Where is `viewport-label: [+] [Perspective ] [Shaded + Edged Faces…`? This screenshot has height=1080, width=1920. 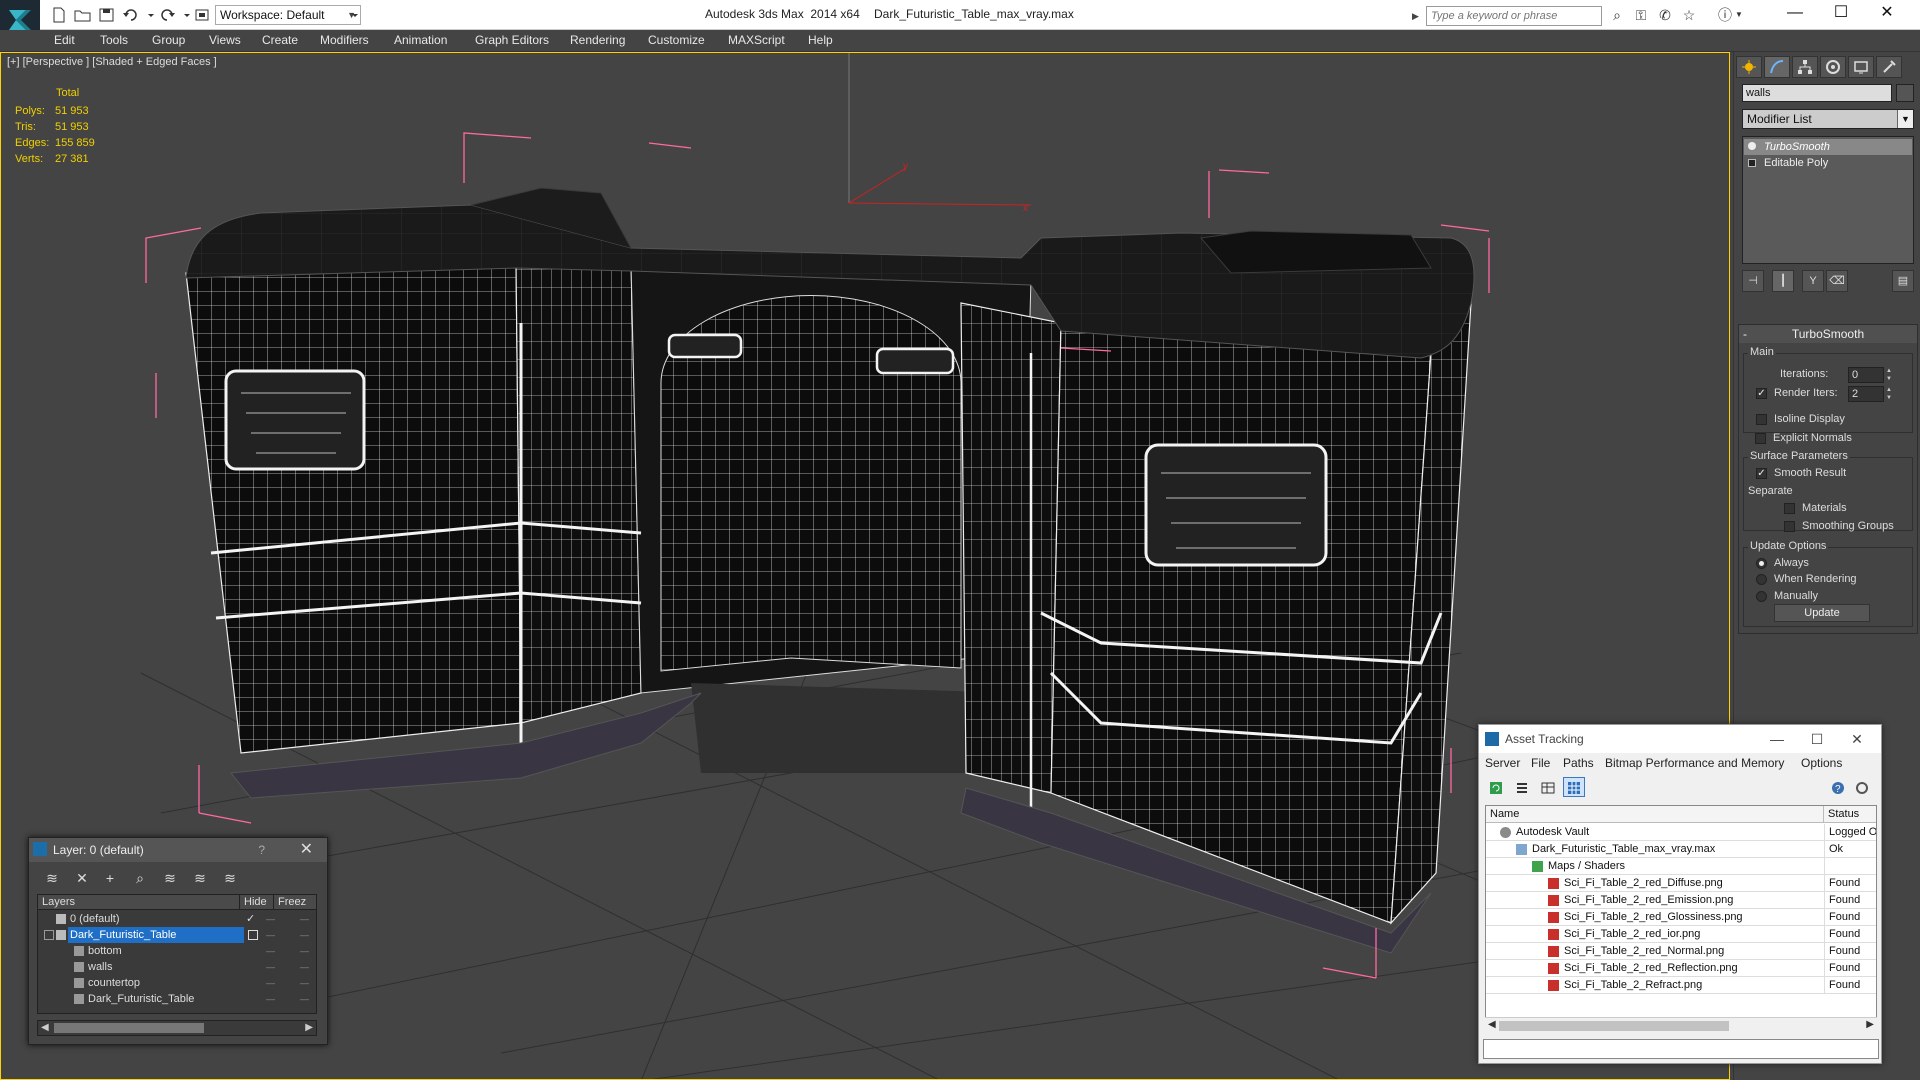 viewport-label: [+] [Perspective ] [Shaded + Edged Faces… is located at coordinates (112, 62).